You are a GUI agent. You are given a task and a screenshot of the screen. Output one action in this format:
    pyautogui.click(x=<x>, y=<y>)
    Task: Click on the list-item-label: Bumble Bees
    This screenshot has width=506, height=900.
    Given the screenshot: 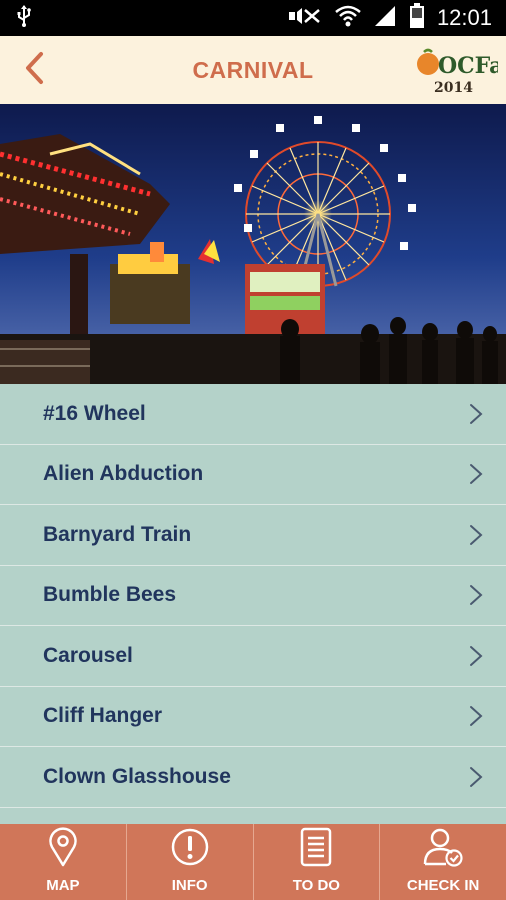 What is the action you would take?
    pyautogui.click(x=110, y=595)
    